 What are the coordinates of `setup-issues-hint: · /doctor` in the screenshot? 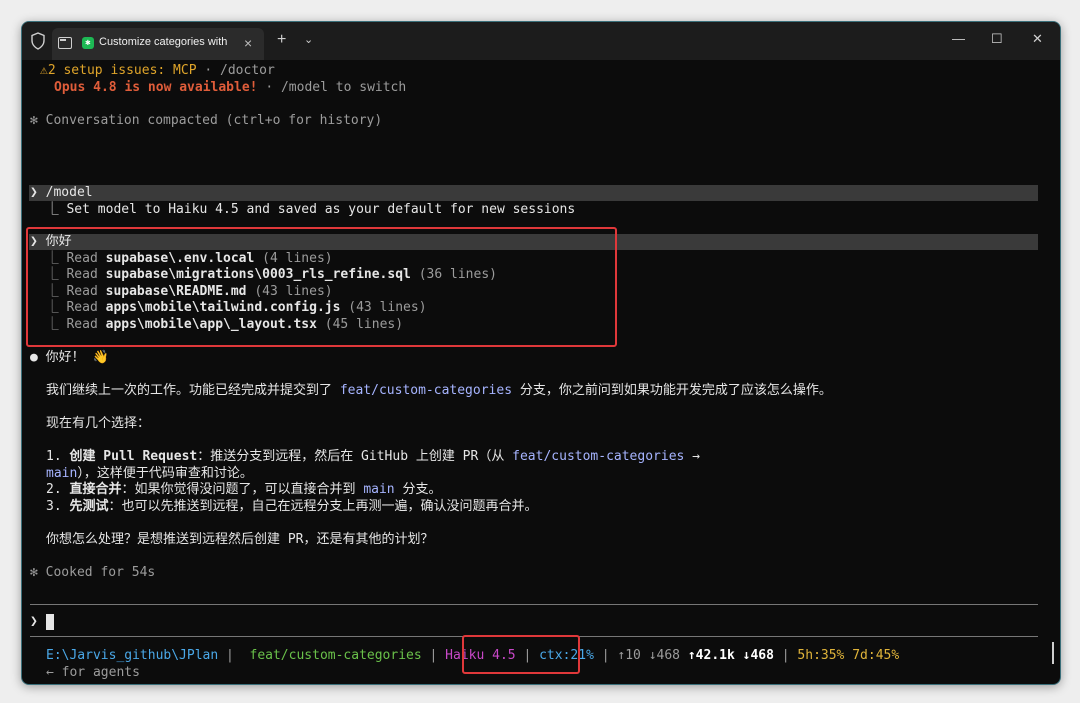 It's located at (235, 70).